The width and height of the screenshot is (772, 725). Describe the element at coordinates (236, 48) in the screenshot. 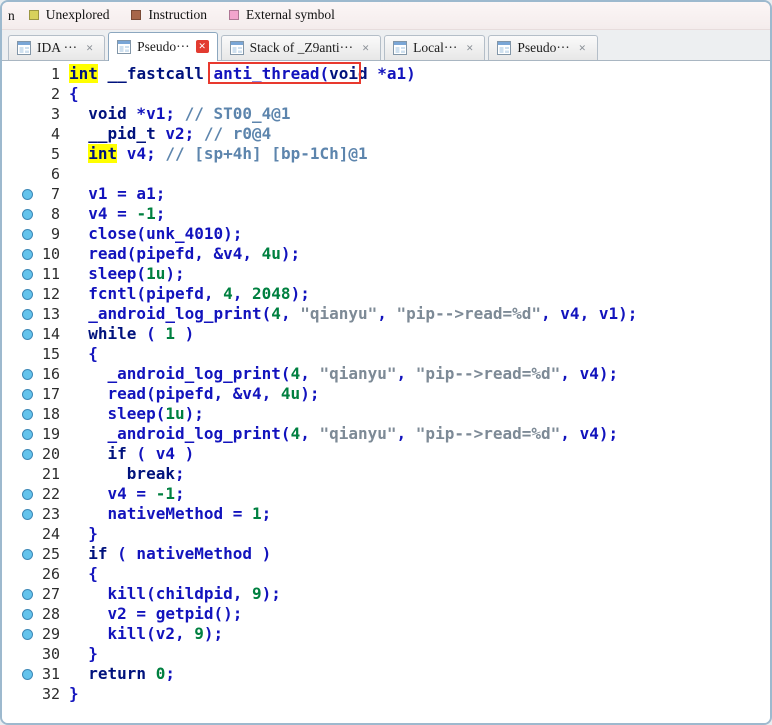

I see `document-view-icon` at that location.